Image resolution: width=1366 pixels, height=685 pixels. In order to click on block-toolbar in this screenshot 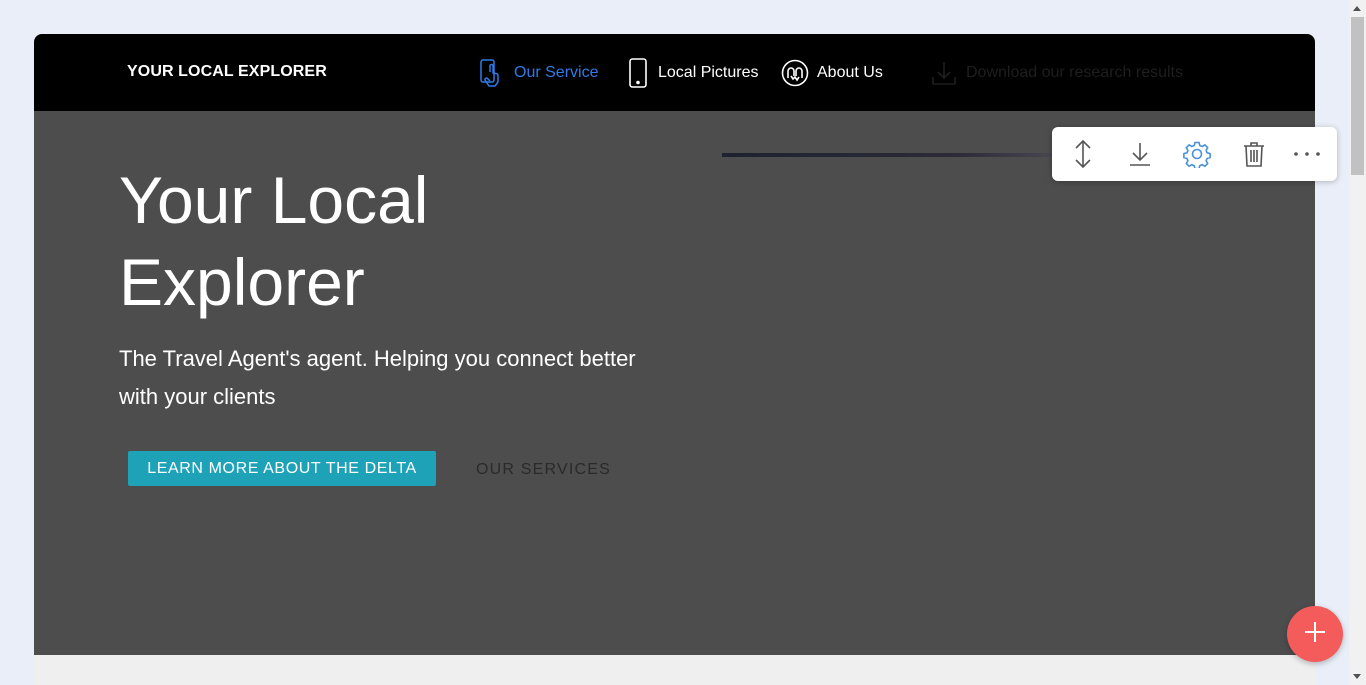, I will do `click(1194, 154)`.